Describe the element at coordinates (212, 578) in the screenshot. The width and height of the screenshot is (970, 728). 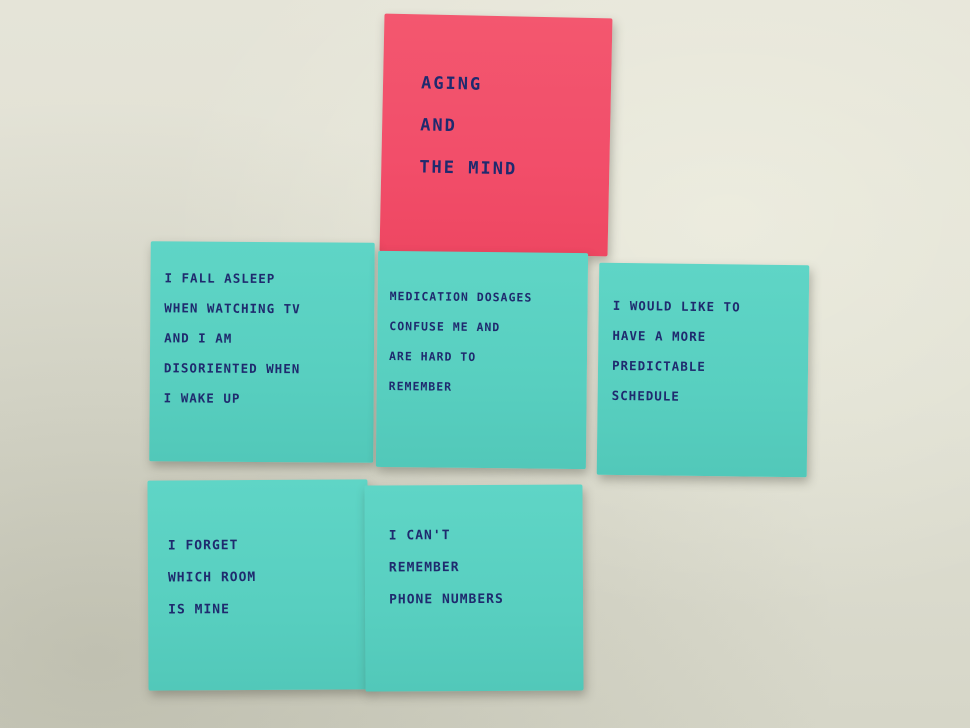
I see `note-forget-room-text: I FORGET WHICH ROOM IS MINE` at that location.